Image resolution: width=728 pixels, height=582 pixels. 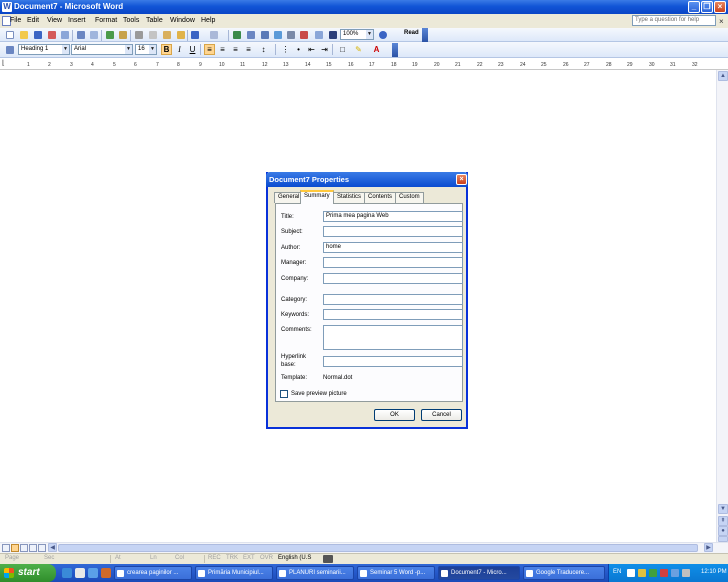 I want to click on zoom-combo: 100% ▼, so click(x=357, y=34).